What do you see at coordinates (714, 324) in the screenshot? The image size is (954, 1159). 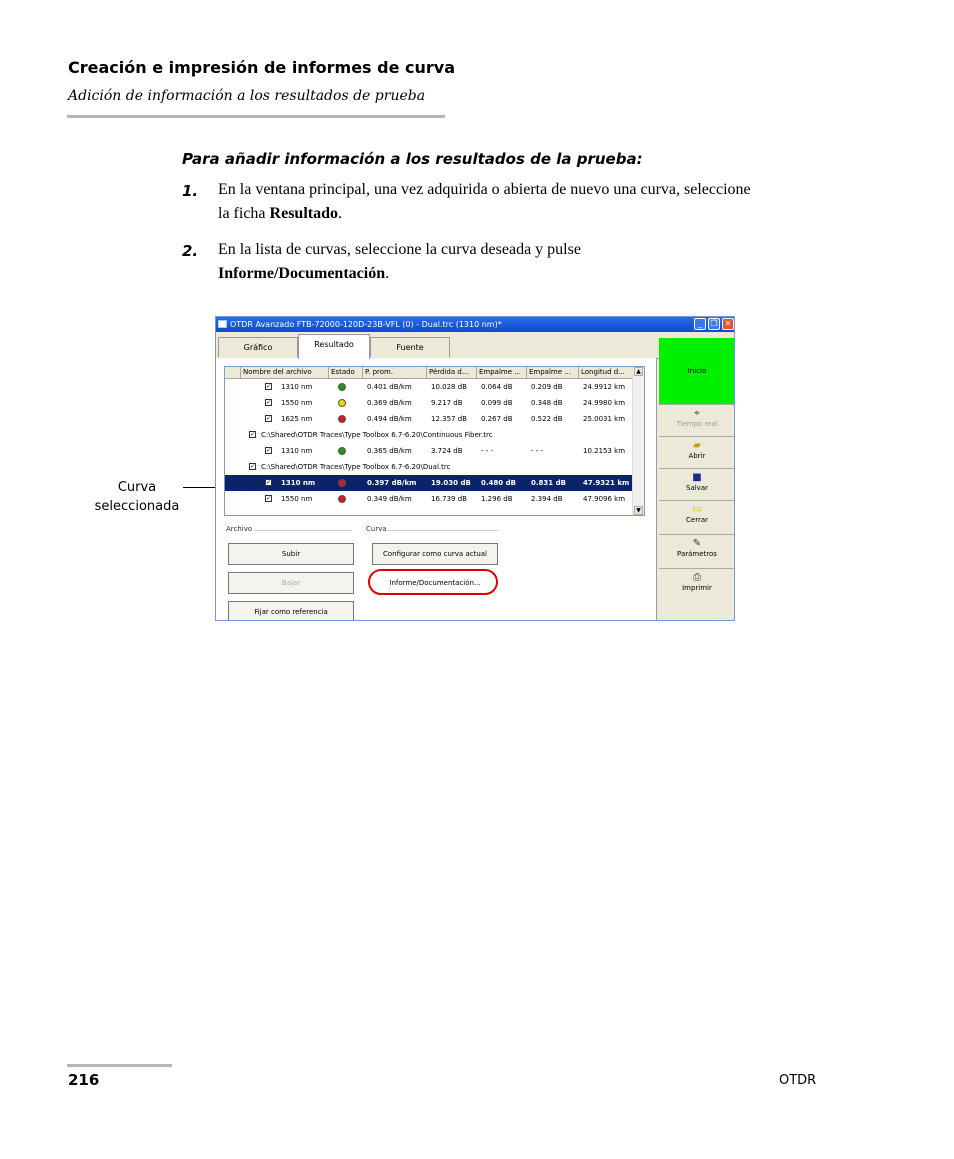 I see `restore-icon: ❐` at bounding box center [714, 324].